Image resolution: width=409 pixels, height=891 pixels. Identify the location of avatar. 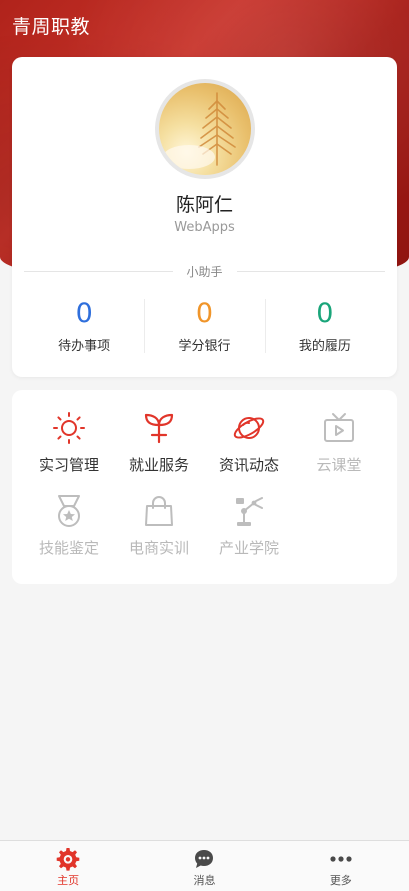
(205, 129).